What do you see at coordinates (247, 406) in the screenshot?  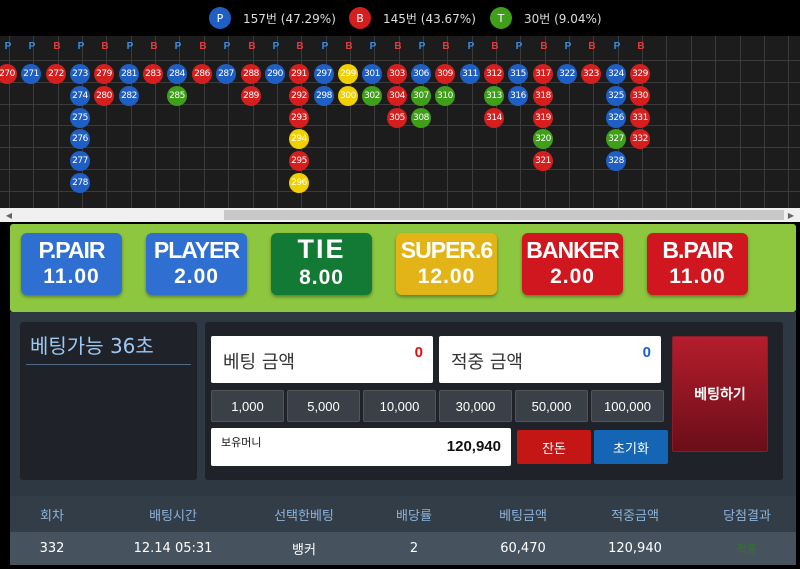 I see `chip-button: 1,000` at bounding box center [247, 406].